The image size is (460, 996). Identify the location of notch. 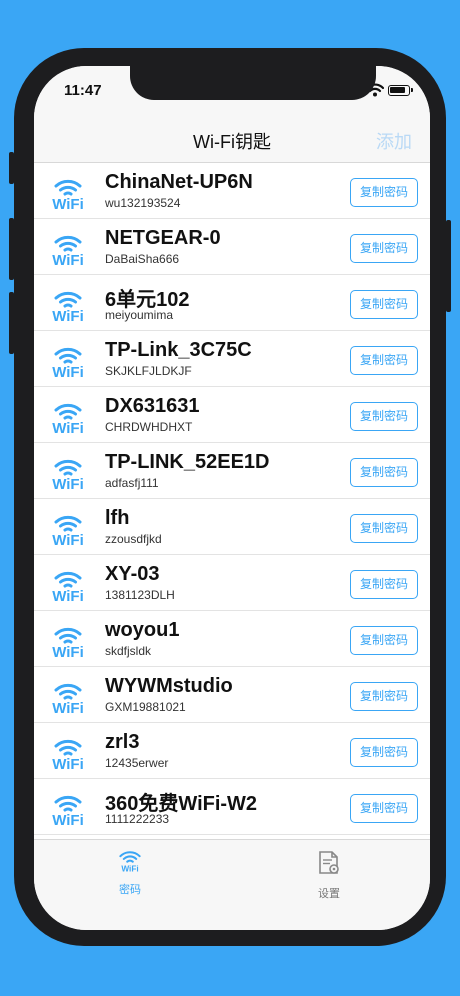
(253, 83).